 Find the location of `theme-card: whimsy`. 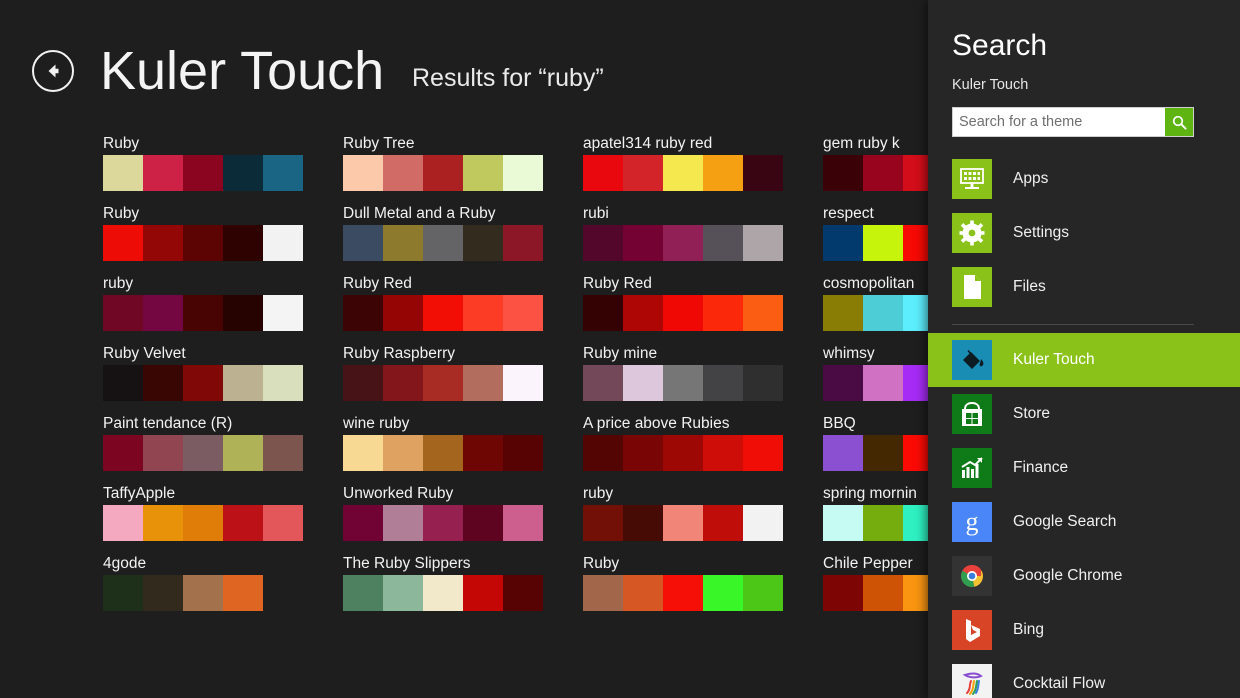

theme-card: whimsy is located at coordinates (875, 372).